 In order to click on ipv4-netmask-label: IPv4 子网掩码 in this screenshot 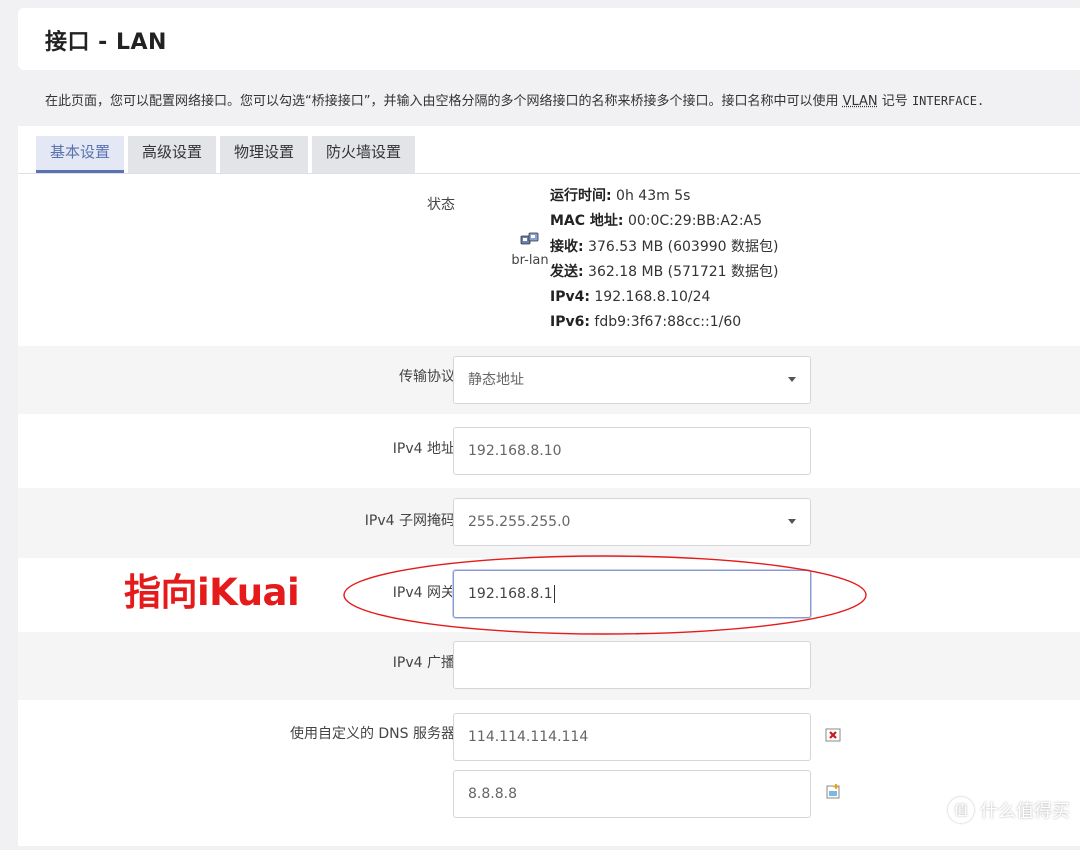, I will do `click(409, 521)`.